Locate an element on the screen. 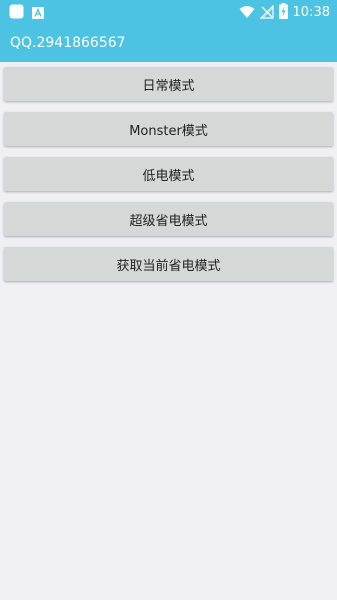  super-power-saving-mode-button: 超级省电模式 is located at coordinates (168, 219).